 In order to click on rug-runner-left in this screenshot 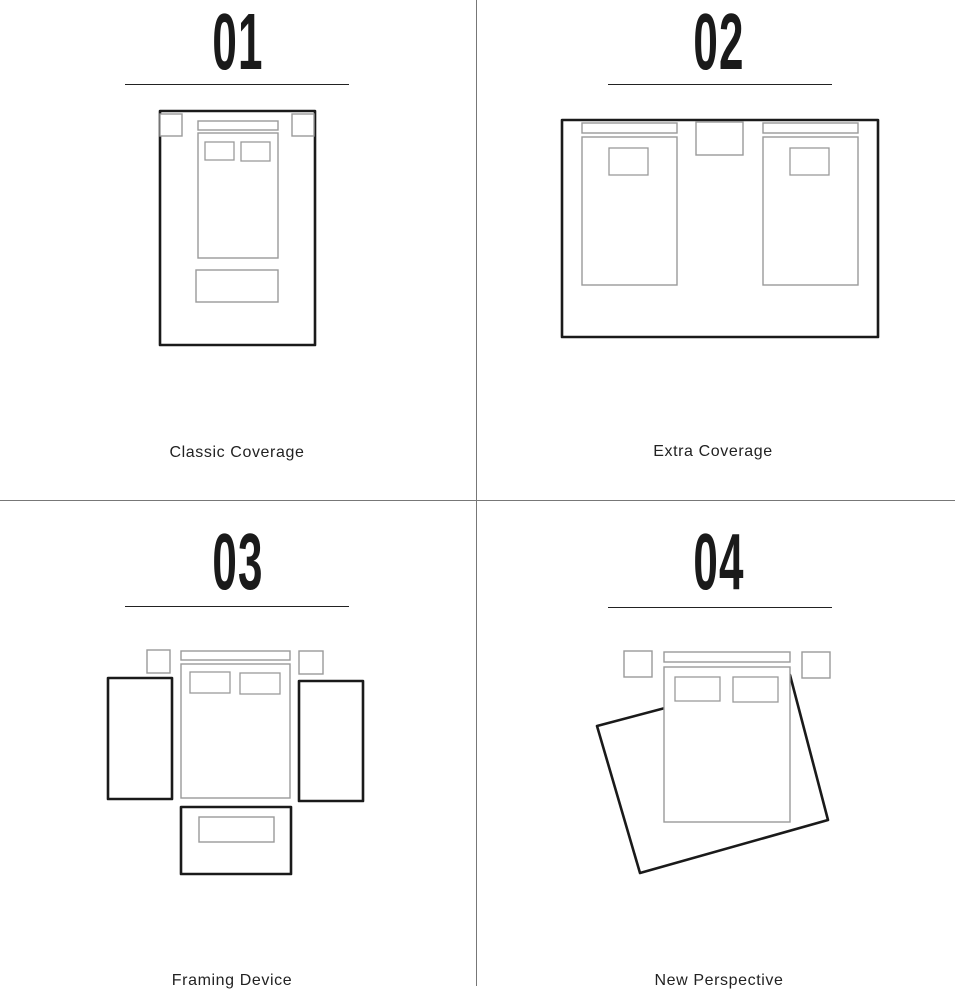, I will do `click(140, 738)`.